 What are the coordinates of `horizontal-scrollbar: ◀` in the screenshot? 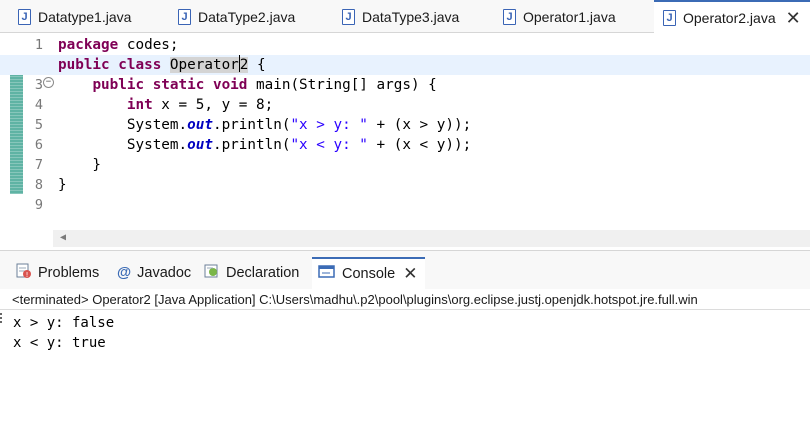 It's located at (431, 238).